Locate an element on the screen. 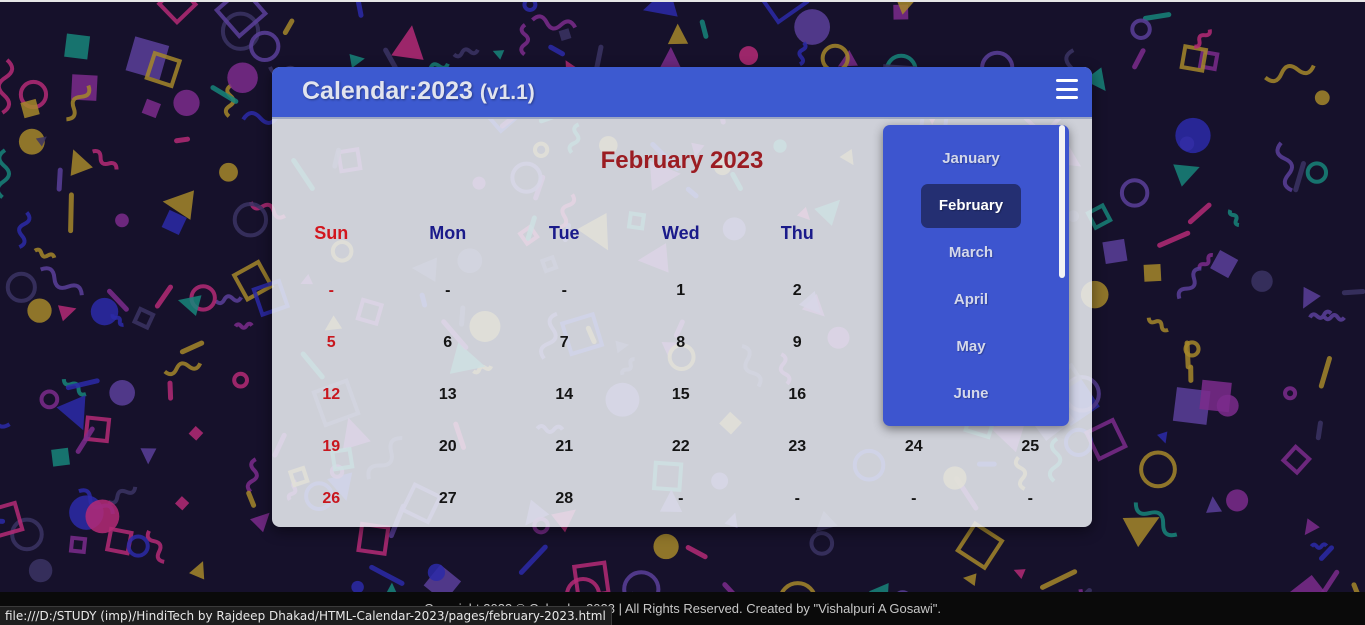  day-cell: 16 is located at coordinates (797, 394).